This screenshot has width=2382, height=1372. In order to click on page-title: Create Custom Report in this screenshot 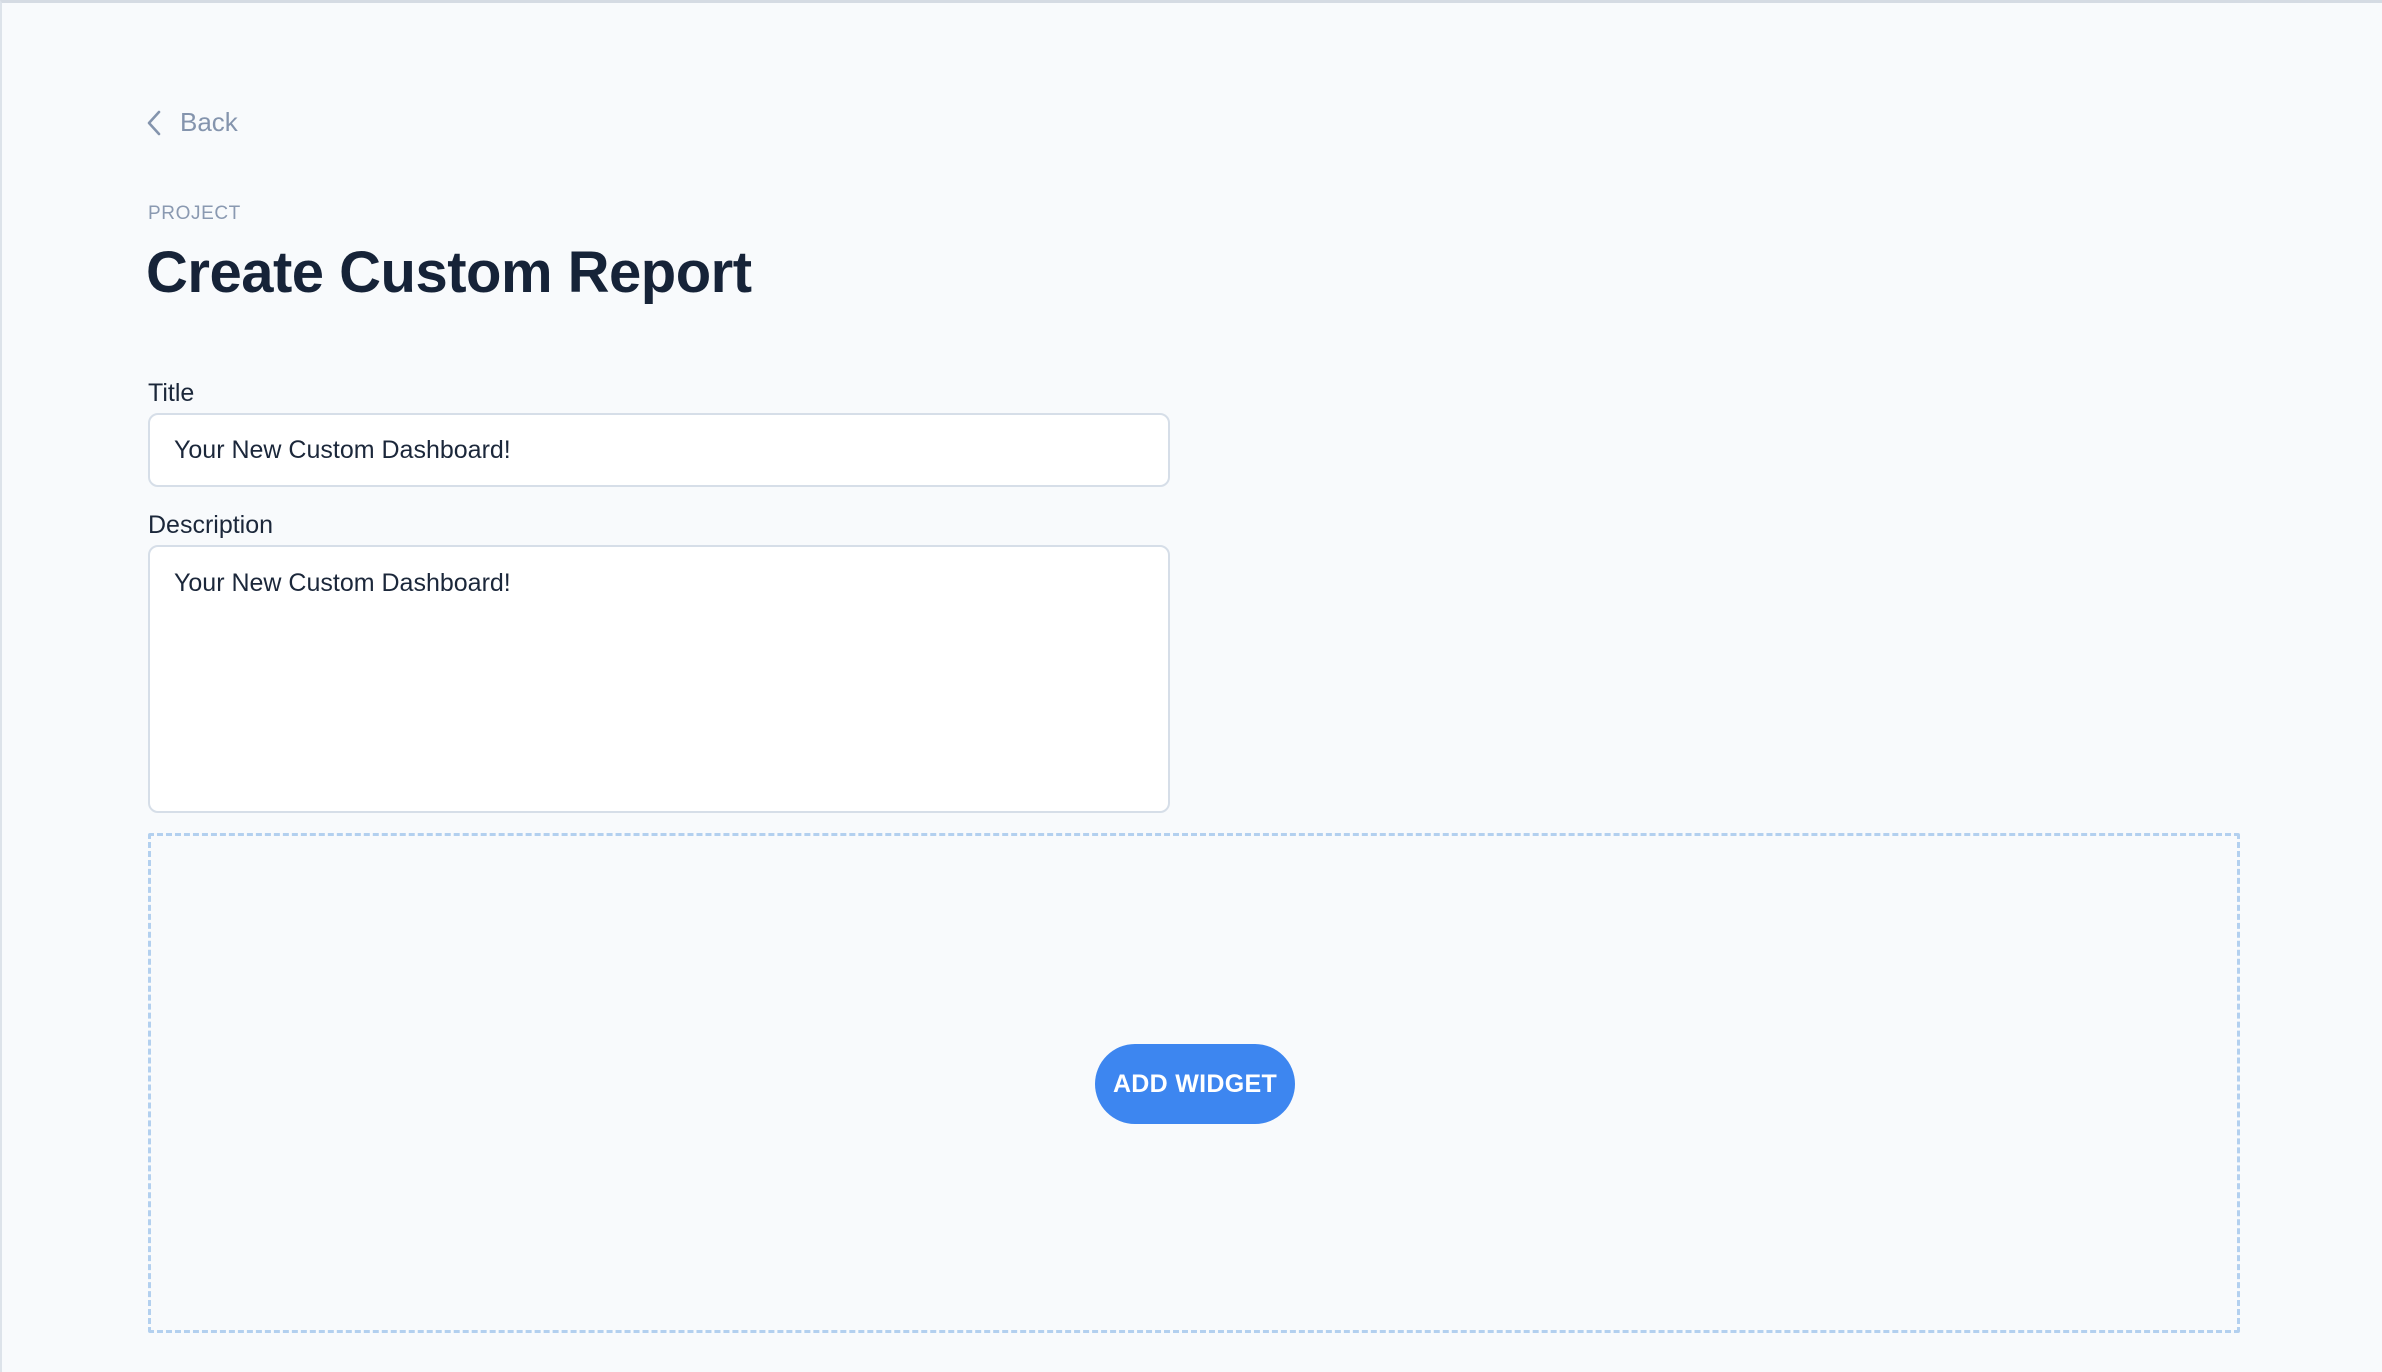, I will do `click(449, 272)`.